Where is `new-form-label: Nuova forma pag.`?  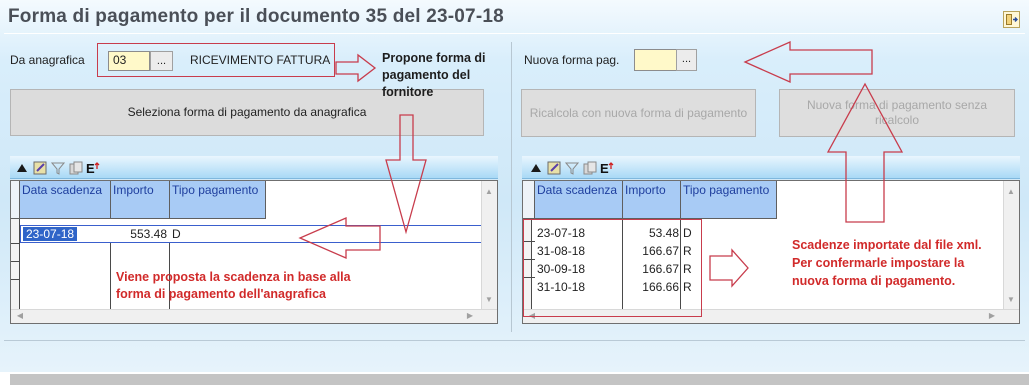 new-form-label: Nuova forma pag. is located at coordinates (572, 60).